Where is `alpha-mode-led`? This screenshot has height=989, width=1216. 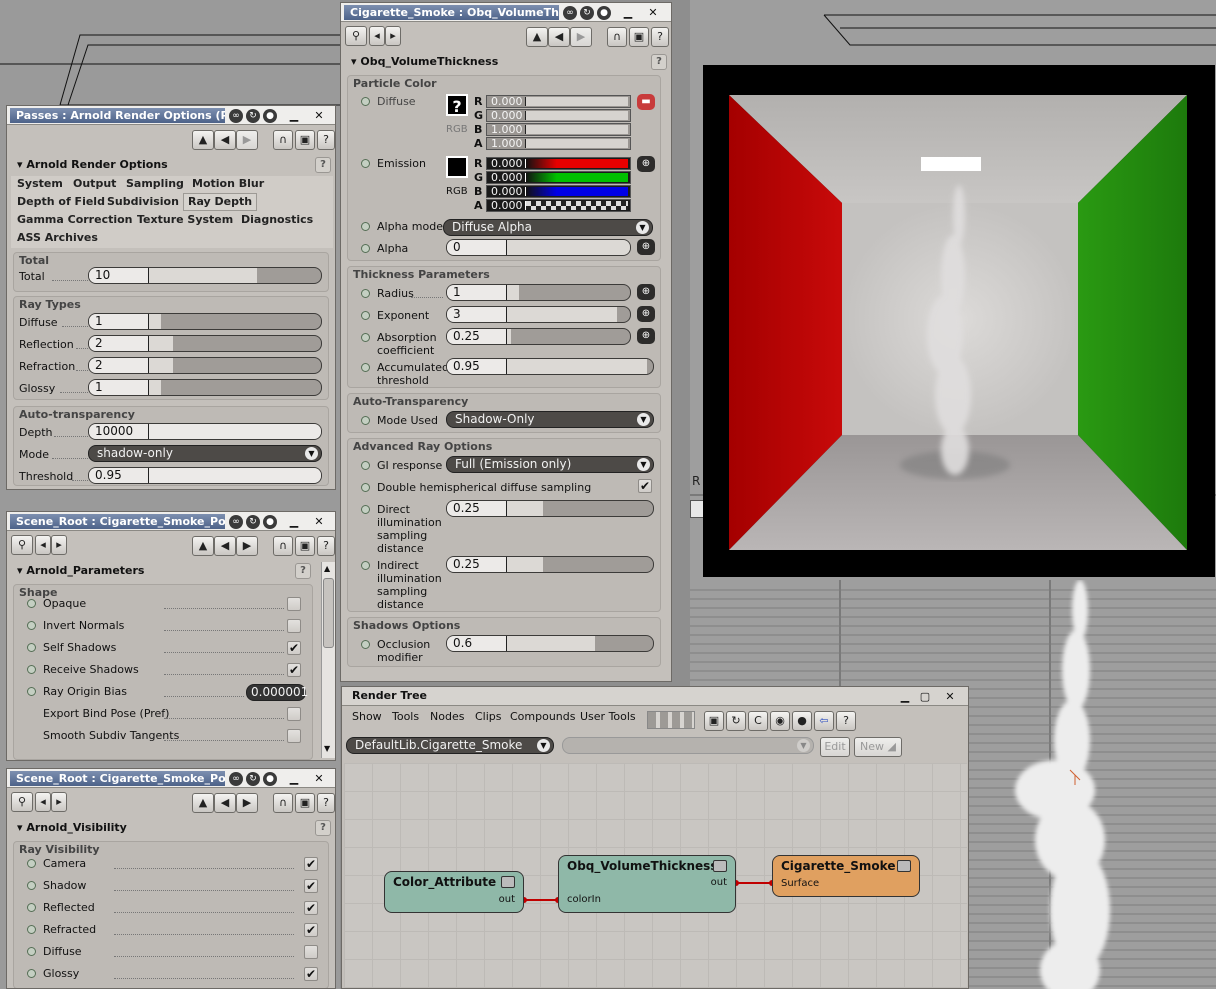 alpha-mode-led is located at coordinates (365, 226).